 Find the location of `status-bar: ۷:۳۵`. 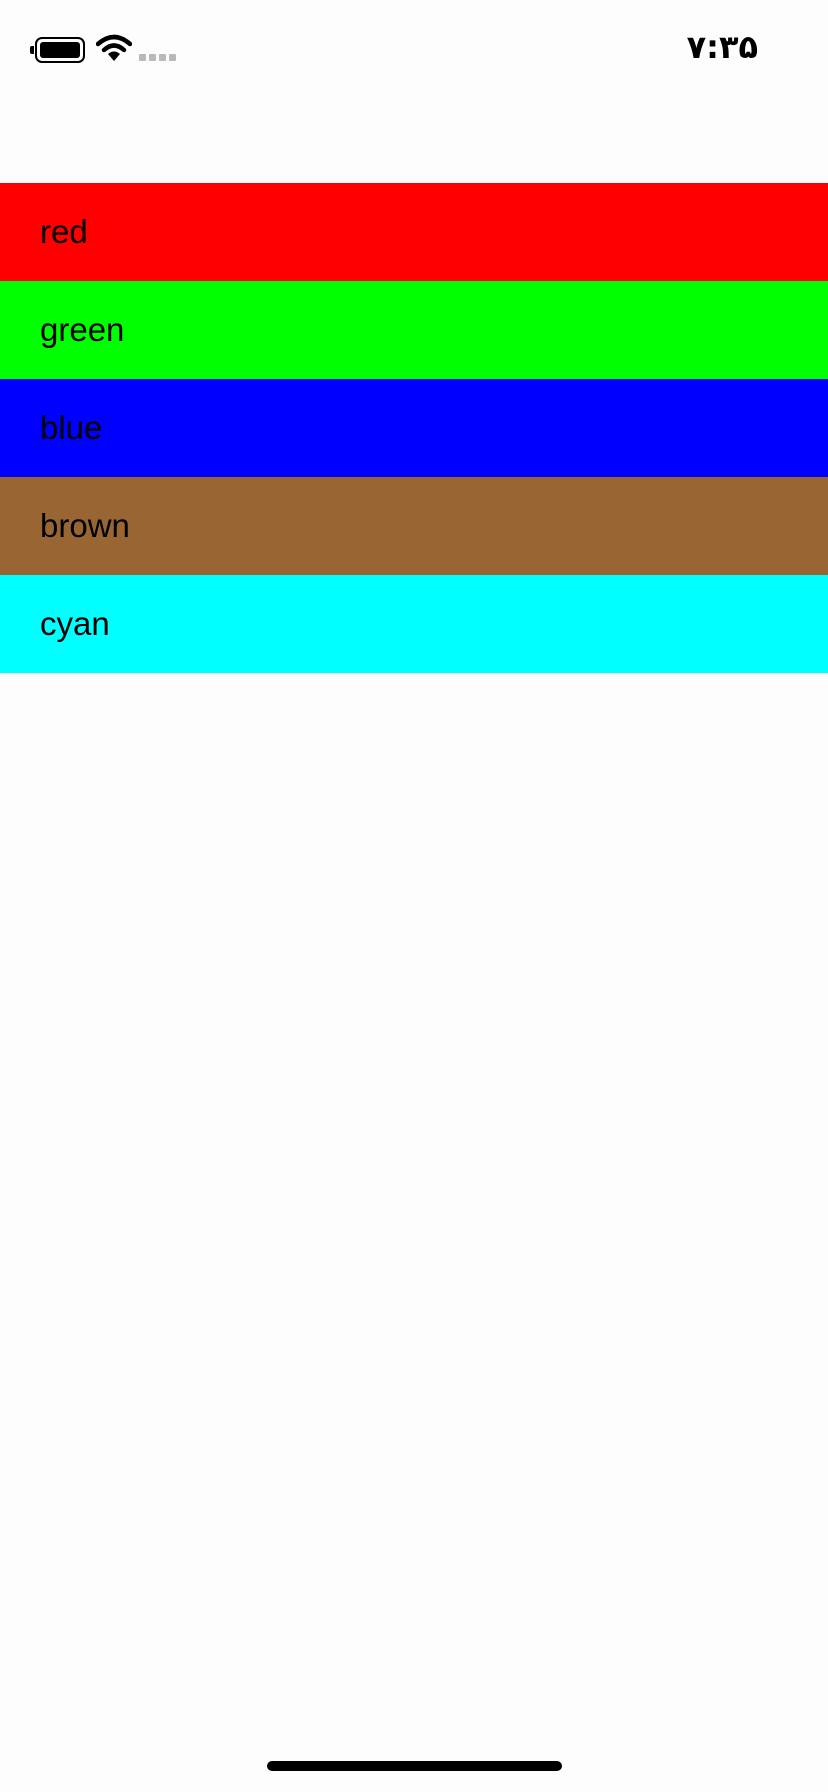

status-bar: ۷:۳۵ is located at coordinates (414, 50).